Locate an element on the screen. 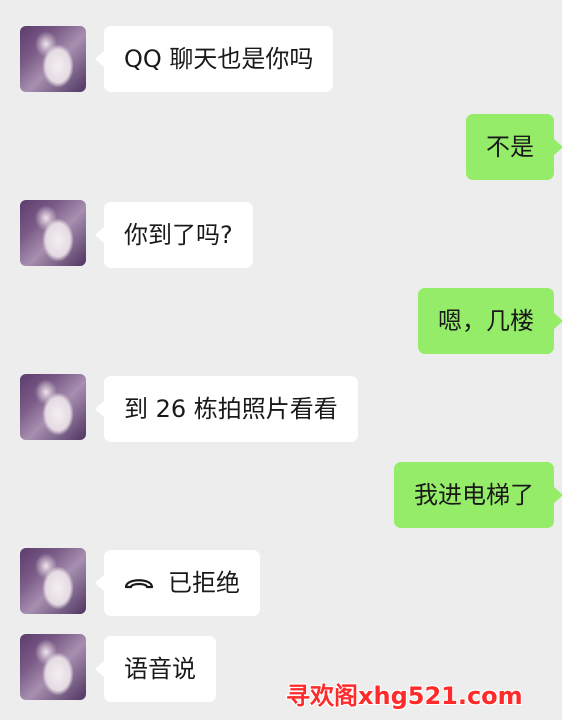  message-bubble-incoming: 到 26 栋拍照片看看 is located at coordinates (226, 409).